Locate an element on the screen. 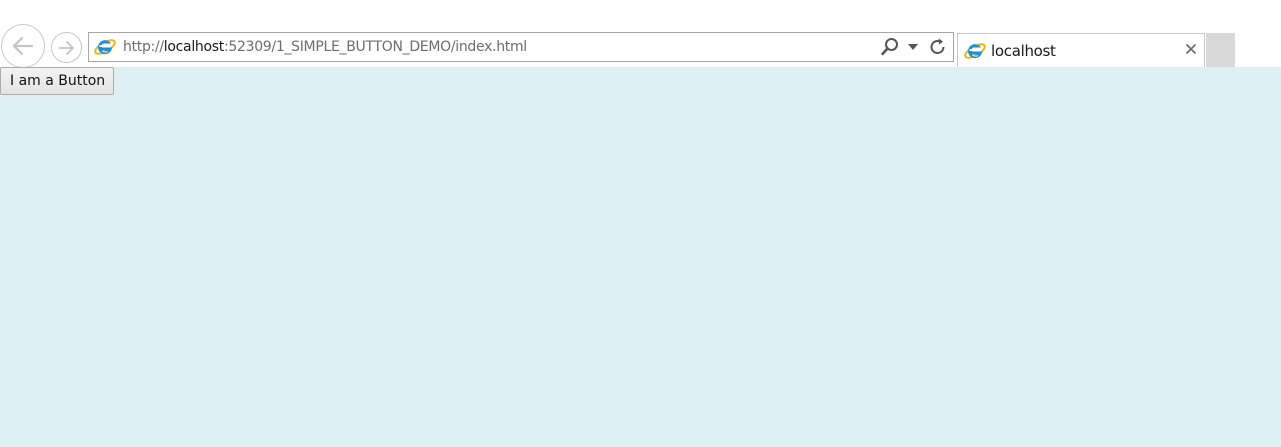 The width and height of the screenshot is (1281, 447). tab-title: localhost is located at coordinates (1023, 51).